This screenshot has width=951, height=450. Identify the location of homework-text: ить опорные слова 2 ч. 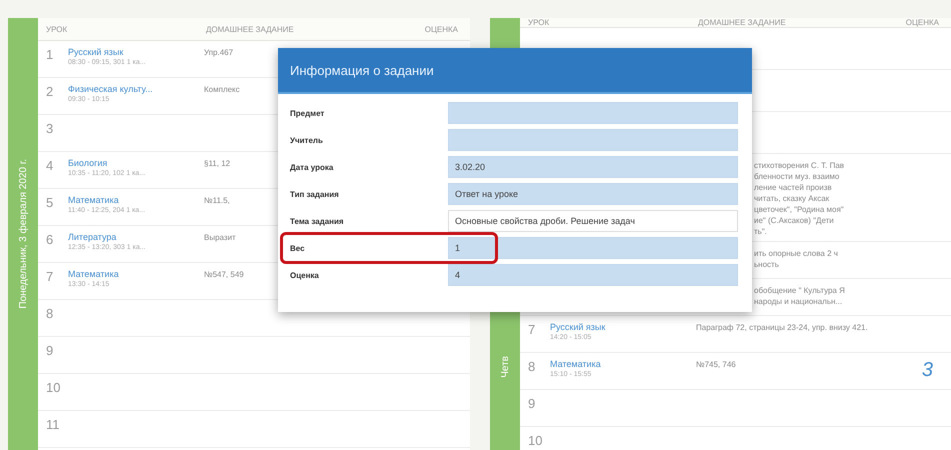
(796, 253).